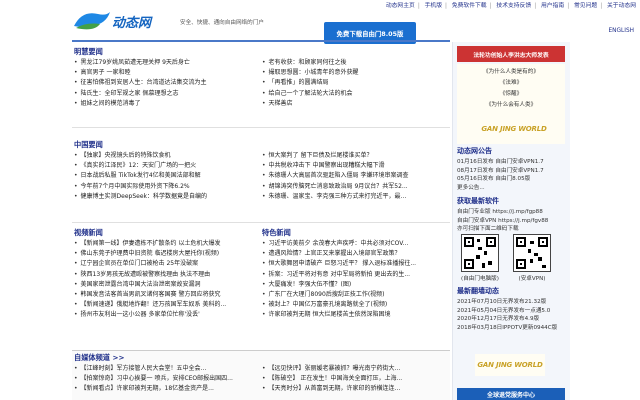  I want to click on list-item: 亦可扫描下面二维码下载, so click(488, 229).